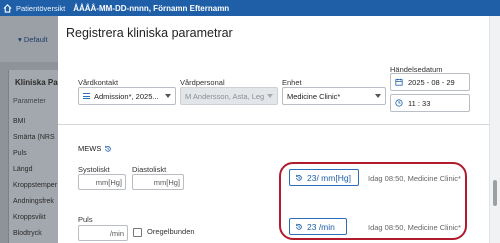  I want to click on list-item: Blodtryck, so click(27, 233).